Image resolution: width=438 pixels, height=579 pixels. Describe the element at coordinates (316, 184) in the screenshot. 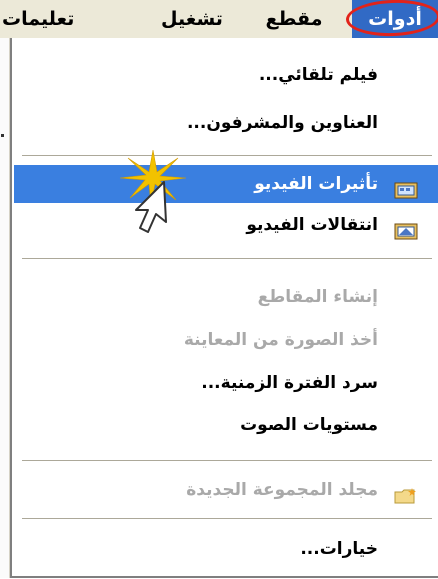

I see `menu-item-label: تأثيرات الفيديو` at that location.